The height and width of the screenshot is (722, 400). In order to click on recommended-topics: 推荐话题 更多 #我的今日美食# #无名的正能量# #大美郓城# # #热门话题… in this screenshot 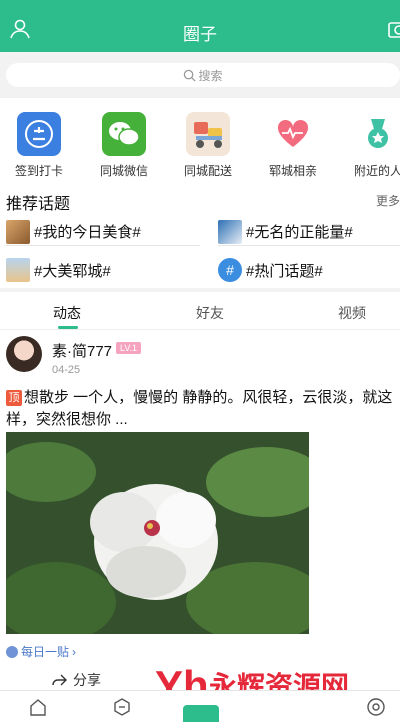, I will do `click(200, 236)`.